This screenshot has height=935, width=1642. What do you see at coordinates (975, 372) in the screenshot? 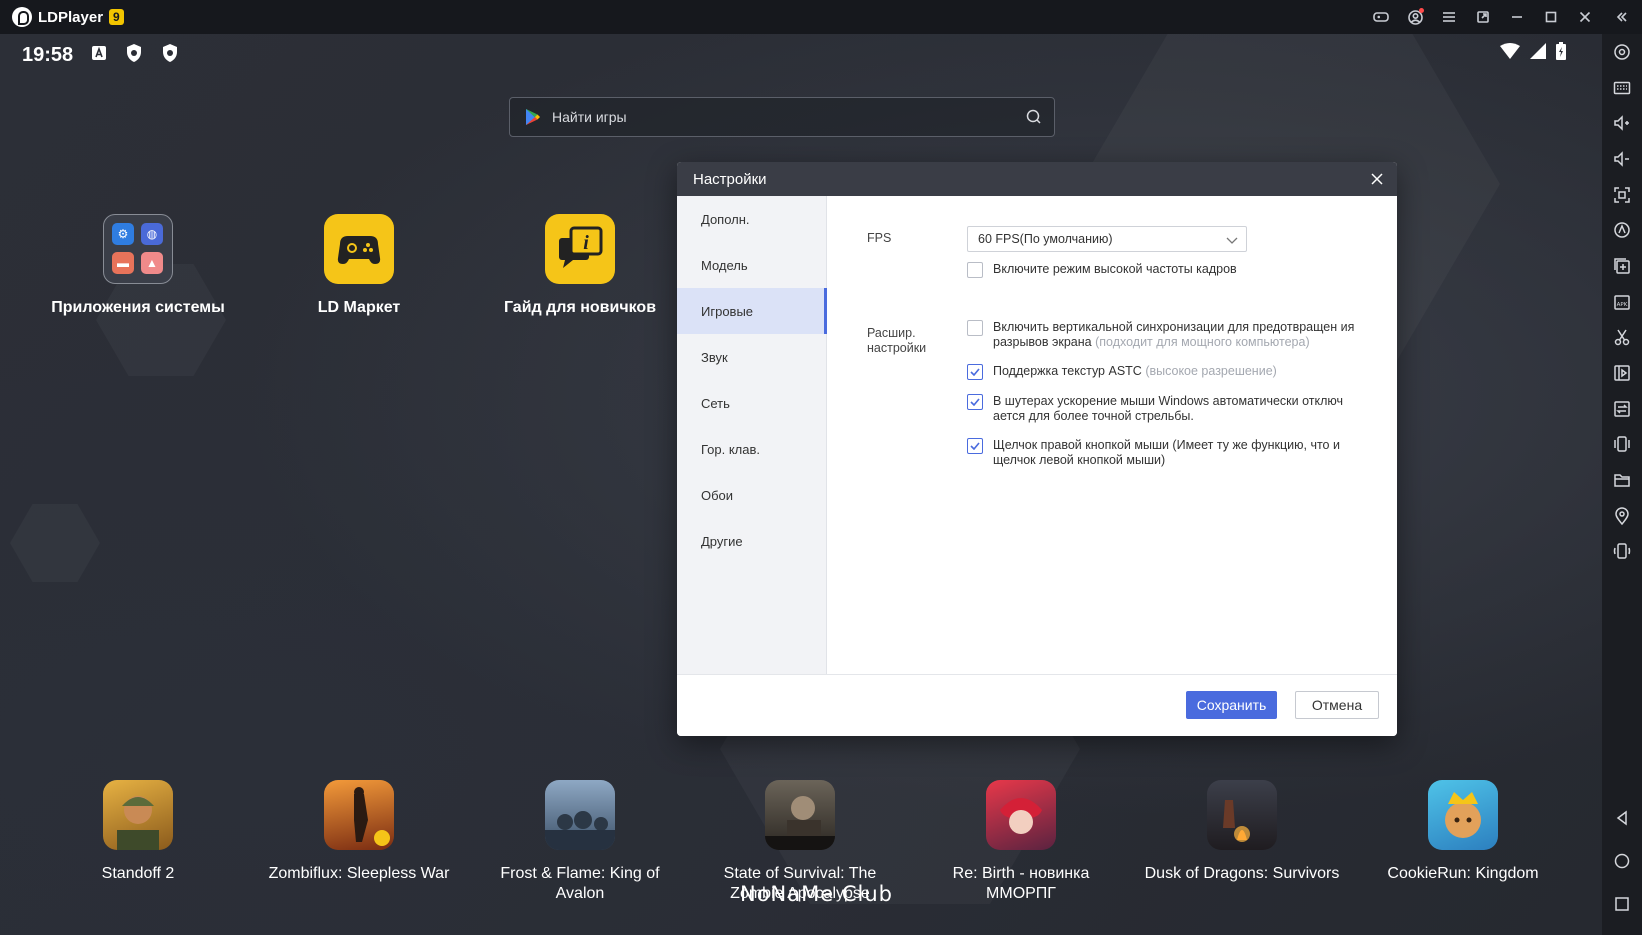
I see `astc-checkbox` at bounding box center [975, 372].